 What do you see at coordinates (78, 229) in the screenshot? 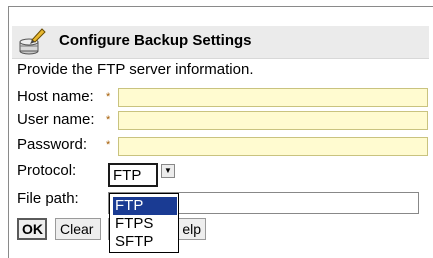
I see `clear-button: Clear` at bounding box center [78, 229].